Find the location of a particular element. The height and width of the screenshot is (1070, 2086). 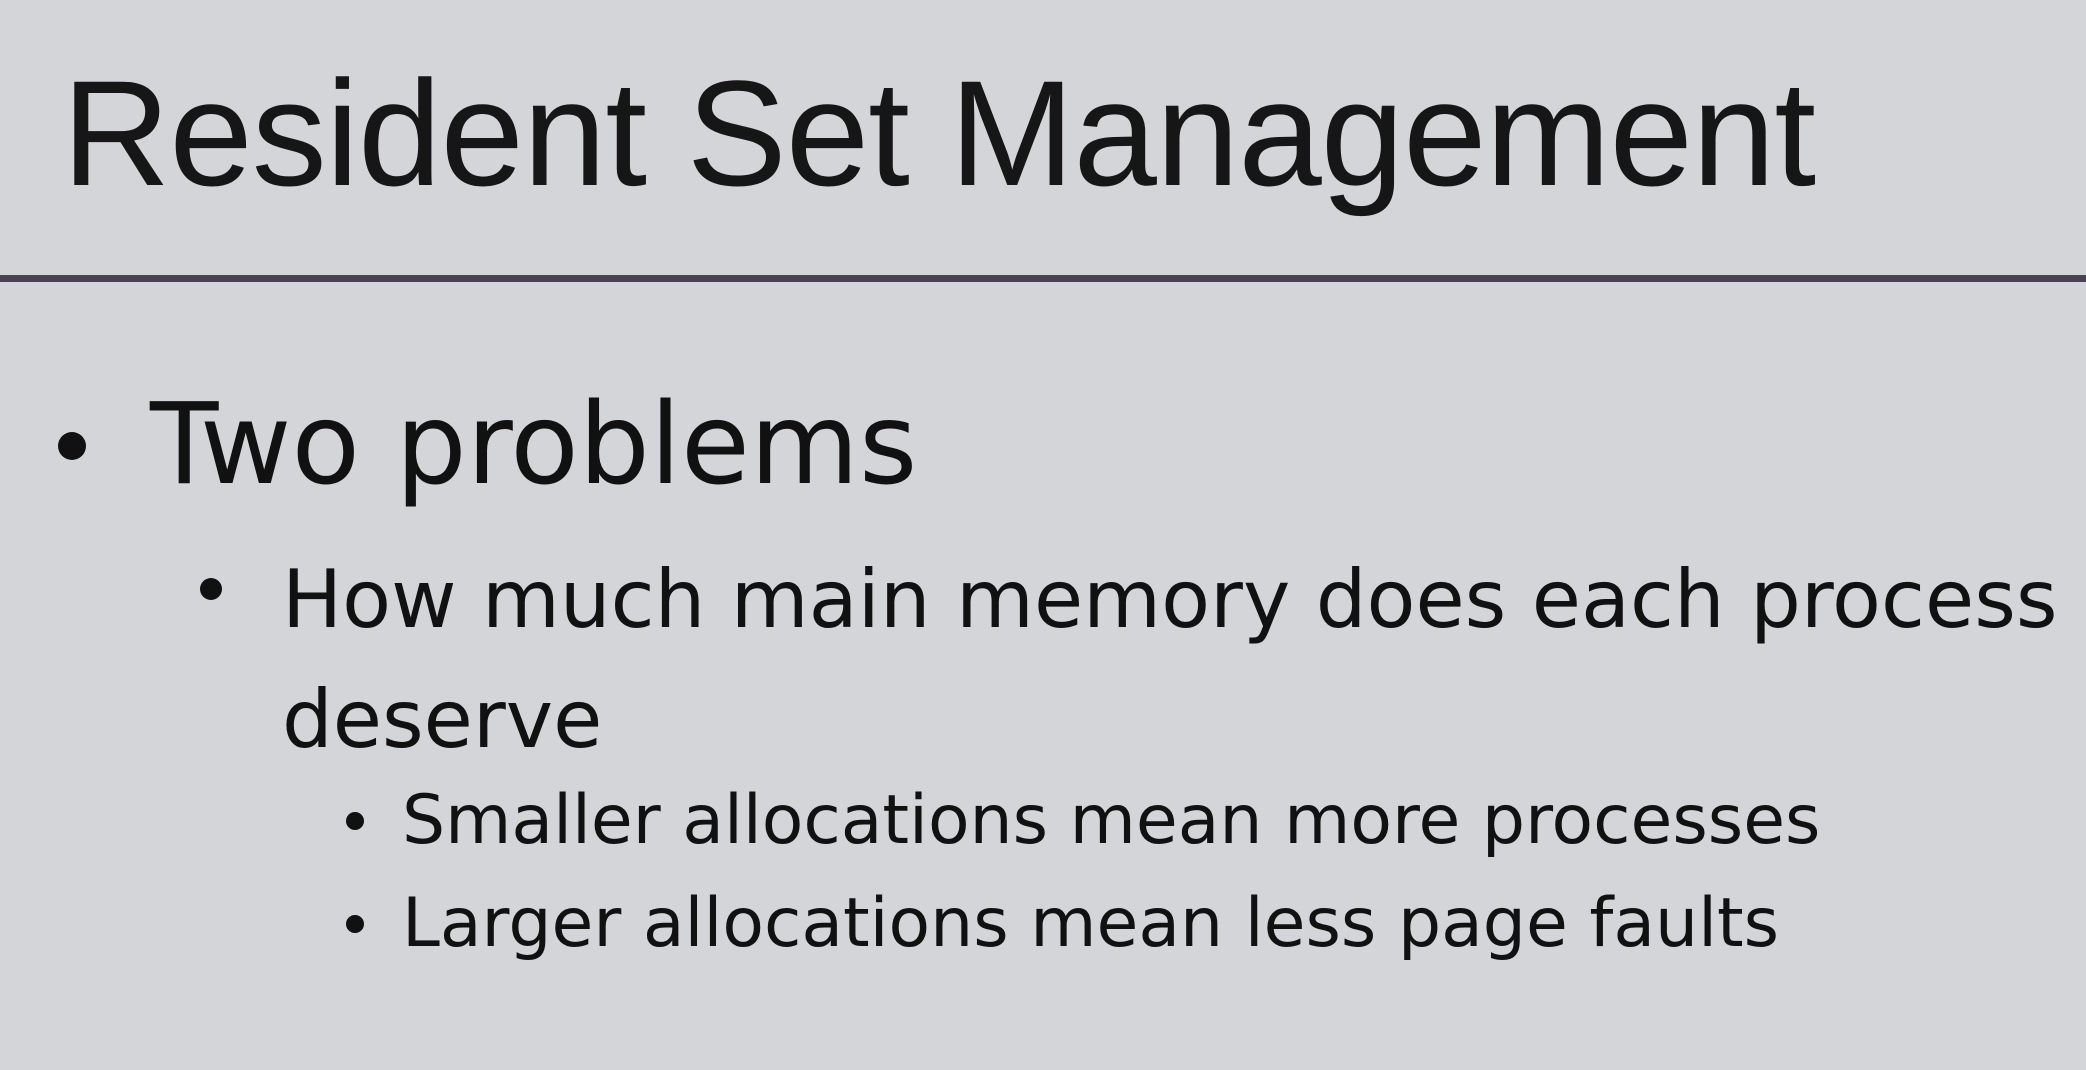

slide-title: Resident Set Management is located at coordinates (939, 133).